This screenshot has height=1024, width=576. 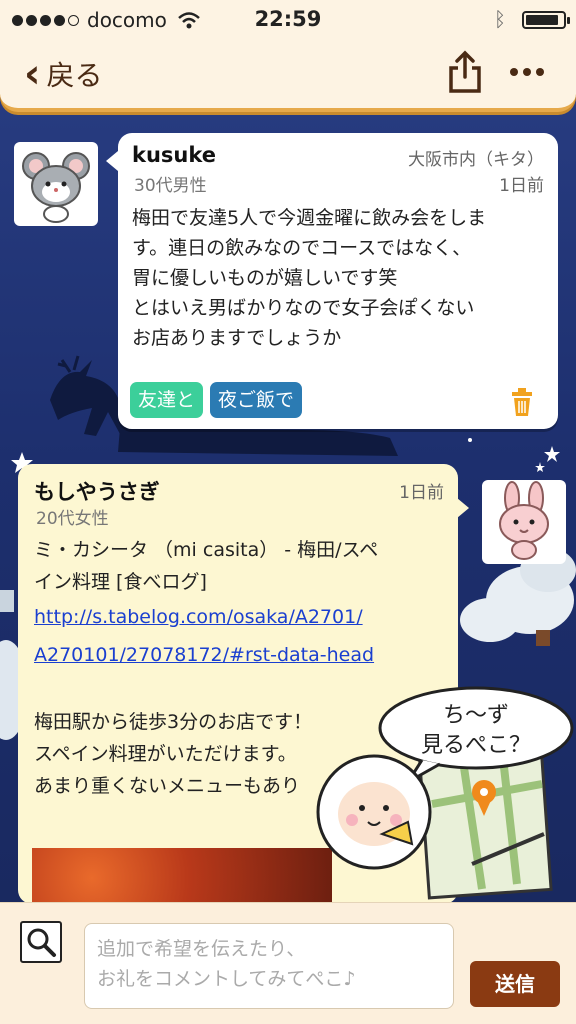 What do you see at coordinates (244, 617) in the screenshot?
I see `restaurant-link: http://s.tabelog.com/osaka/A2701/` at bounding box center [244, 617].